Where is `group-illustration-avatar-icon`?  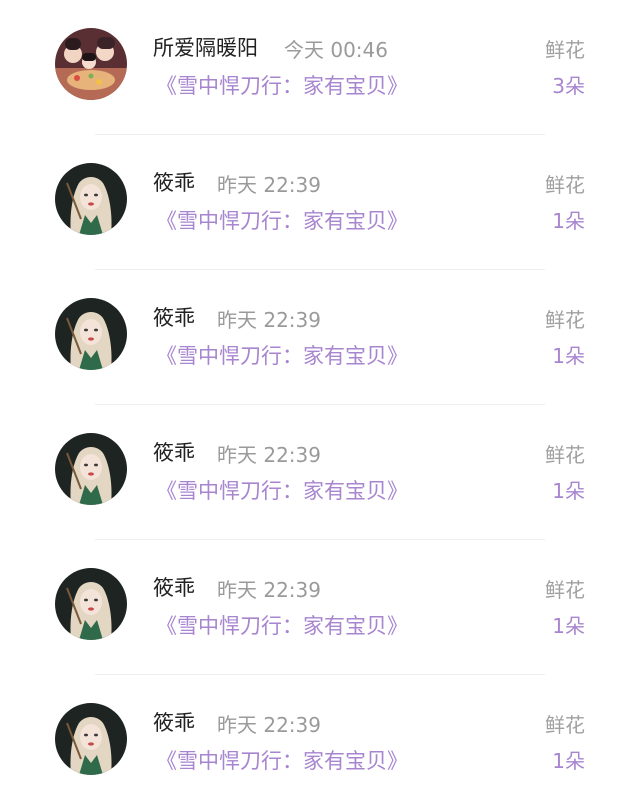 group-illustration-avatar-icon is located at coordinates (91, 64).